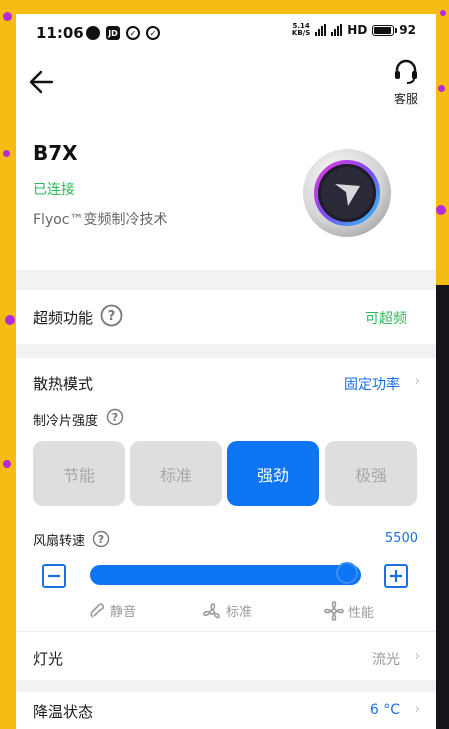 The width and height of the screenshot is (449, 729). Describe the element at coordinates (79, 473) in the screenshot. I see `intensity-option-eco: 节能` at that location.